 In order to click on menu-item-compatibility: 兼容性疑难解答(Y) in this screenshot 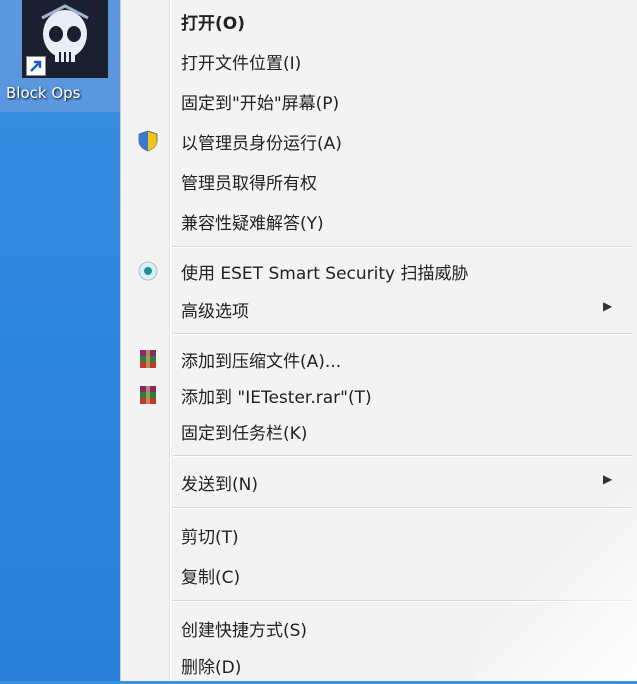, I will do `click(379, 221)`.